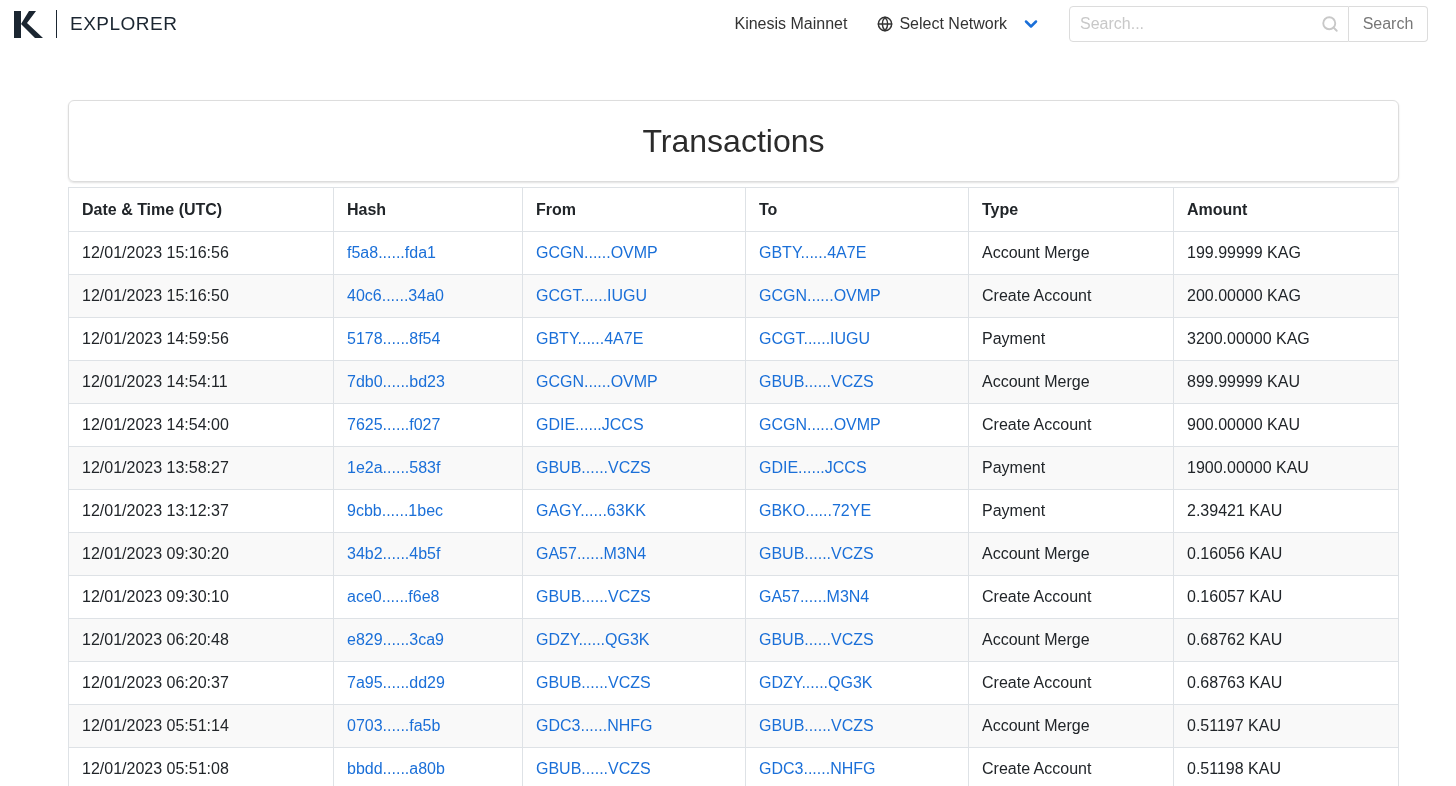 The height and width of the screenshot is (786, 1456). I want to click on date-time-cell: 12/01/2023 09:30:20, so click(201, 554).